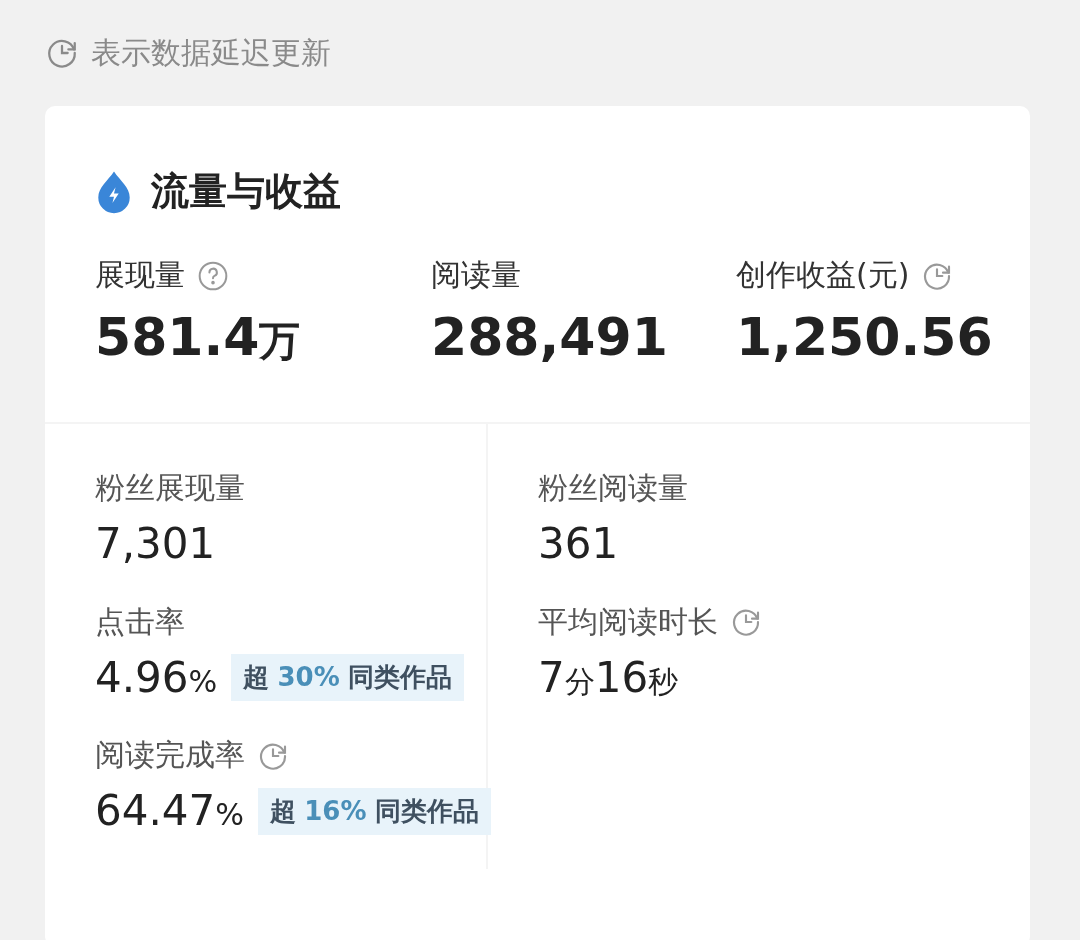 This screenshot has height=940, width=1080. Describe the element at coordinates (213, 275) in the screenshot. I see `help-icon` at that location.